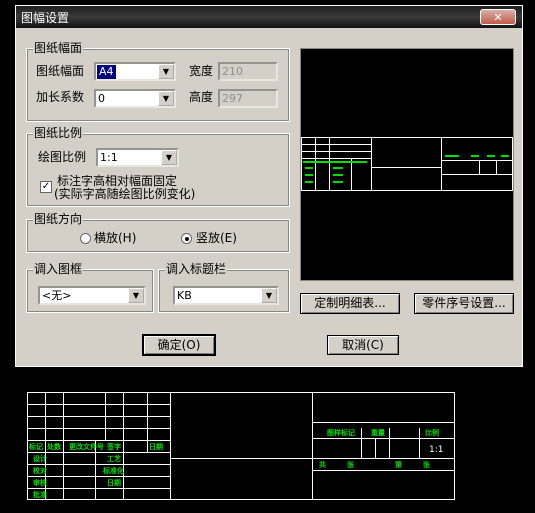  What do you see at coordinates (216, 238) in the screenshot?
I see `portrait-label: 竖放(E)` at bounding box center [216, 238].